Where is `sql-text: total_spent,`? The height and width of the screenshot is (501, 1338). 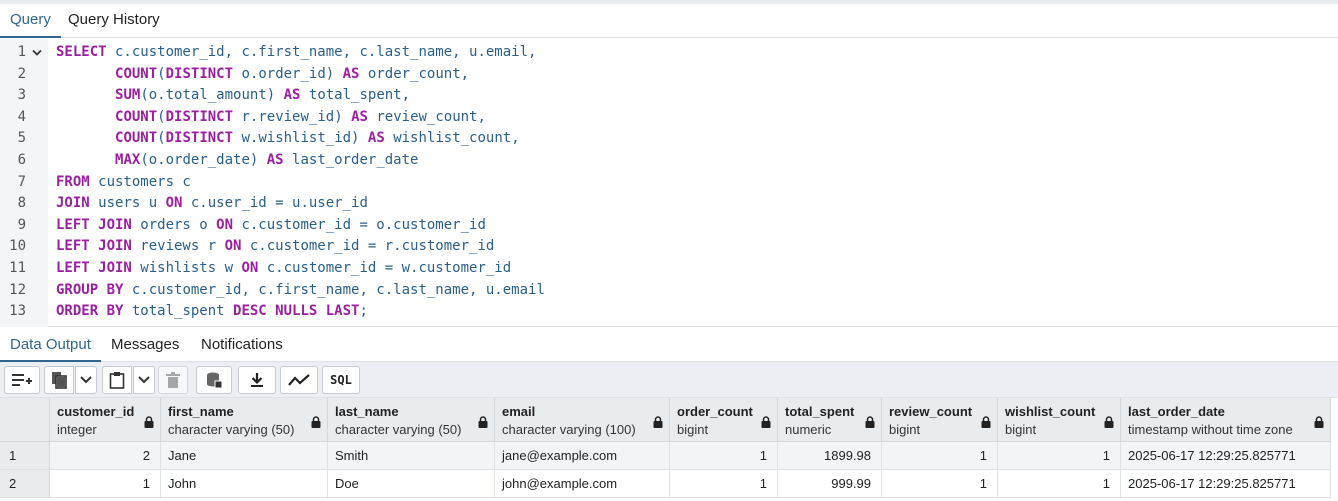 sql-text: total_spent, is located at coordinates (355, 95).